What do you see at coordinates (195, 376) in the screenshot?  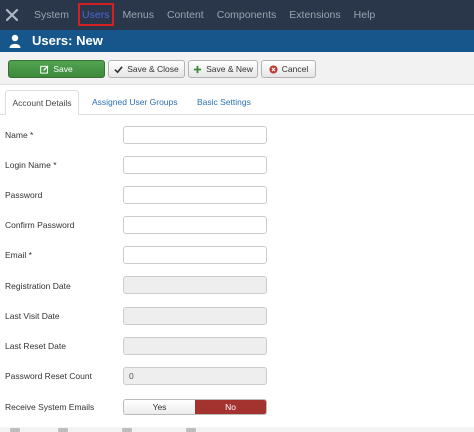 I see `password-reset-count-field: 0` at bounding box center [195, 376].